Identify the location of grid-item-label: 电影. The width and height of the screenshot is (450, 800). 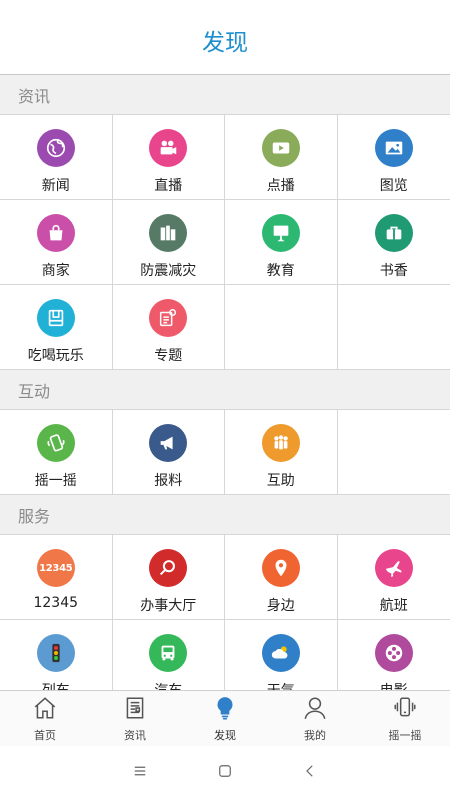
(394, 685).